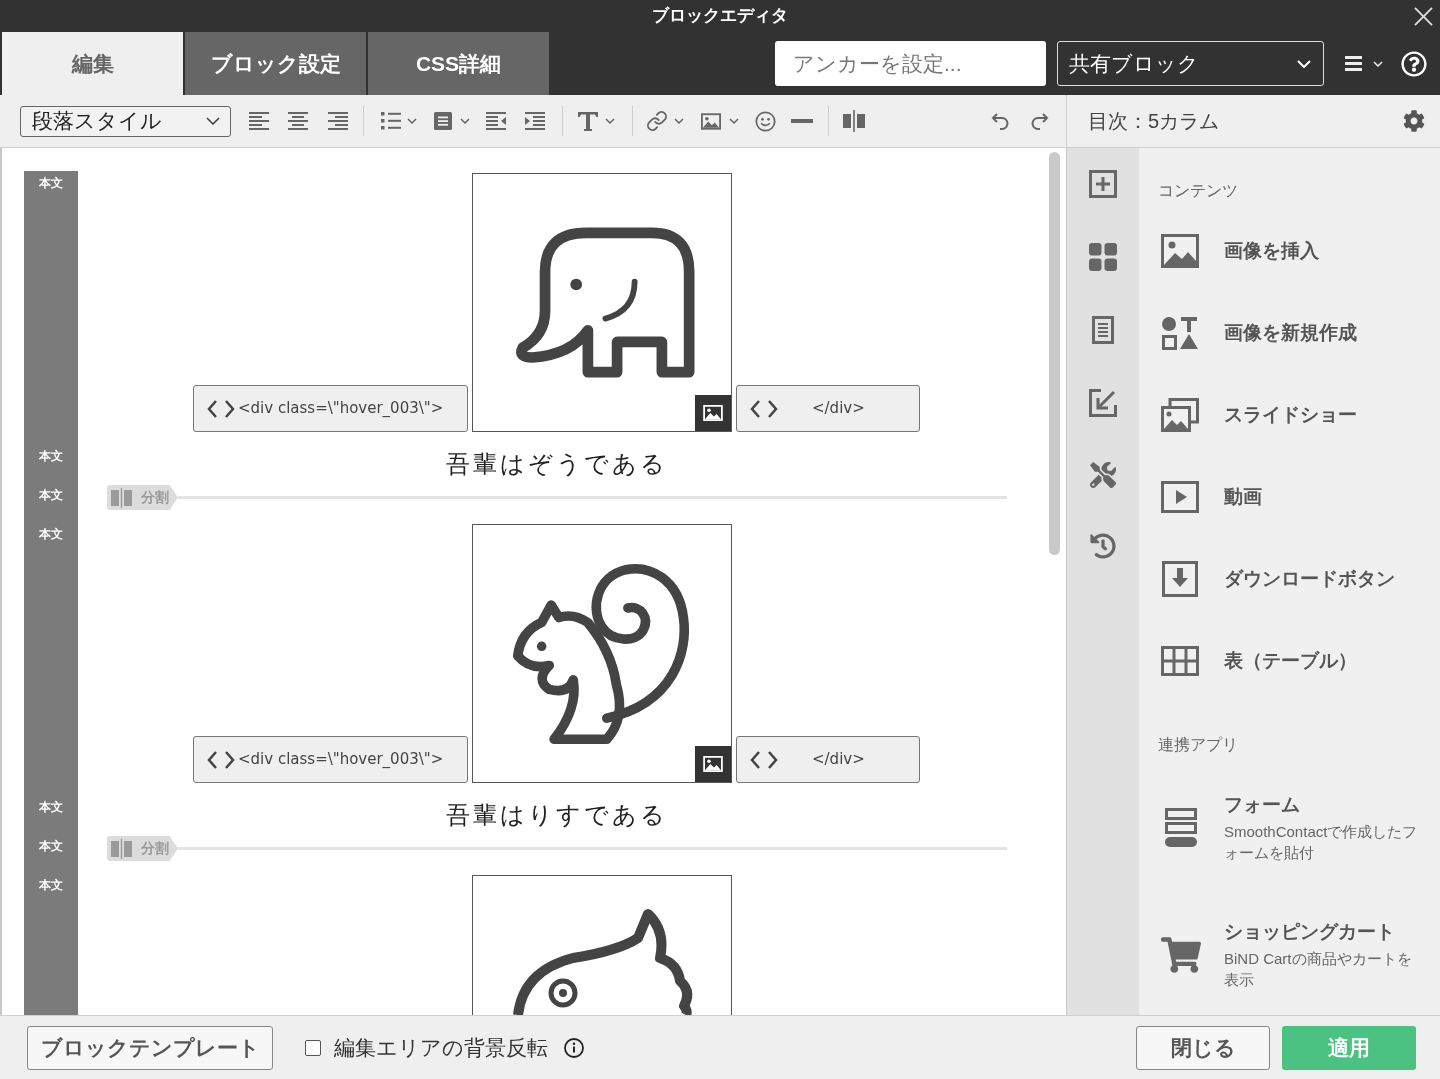 This screenshot has height=1079, width=1440. I want to click on video-icon, so click(1180, 497).